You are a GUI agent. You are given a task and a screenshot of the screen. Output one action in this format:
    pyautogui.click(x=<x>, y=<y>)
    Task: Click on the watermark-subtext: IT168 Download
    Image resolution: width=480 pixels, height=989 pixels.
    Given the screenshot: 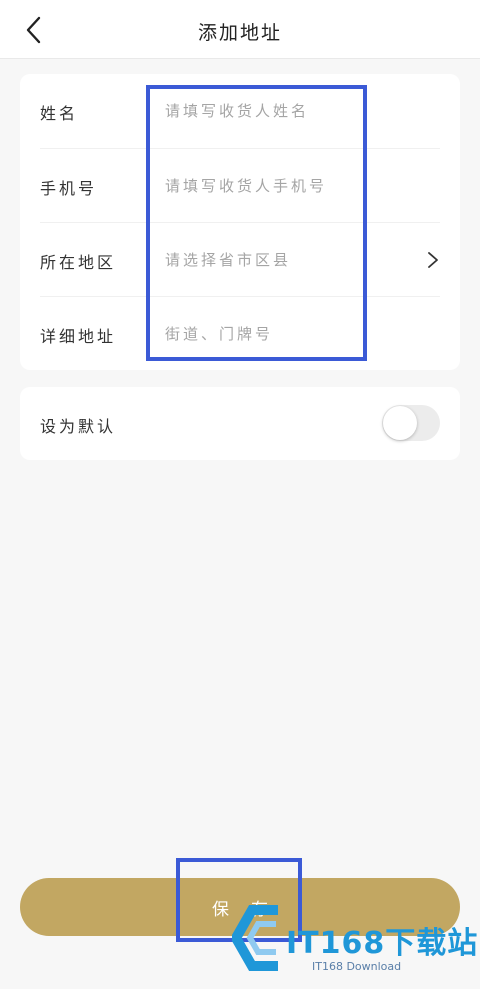 What is the action you would take?
    pyautogui.click(x=357, y=966)
    